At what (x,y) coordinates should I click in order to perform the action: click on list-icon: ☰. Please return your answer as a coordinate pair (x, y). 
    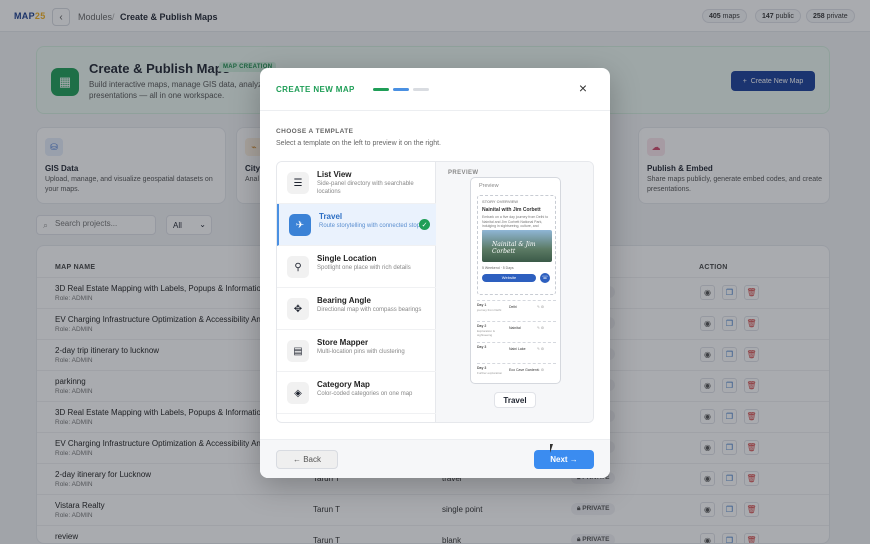
    Looking at the image, I should click on (298, 183).